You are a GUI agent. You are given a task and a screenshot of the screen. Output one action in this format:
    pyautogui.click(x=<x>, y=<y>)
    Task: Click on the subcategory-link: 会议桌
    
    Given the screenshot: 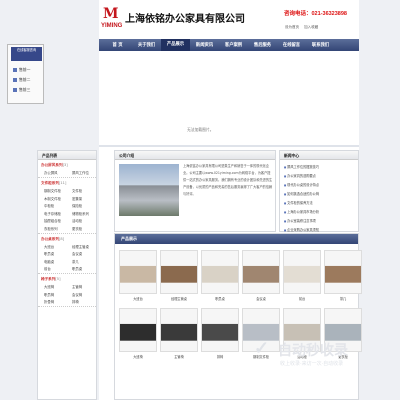 What is the action you would take?
    pyautogui.click(x=86, y=253)
    